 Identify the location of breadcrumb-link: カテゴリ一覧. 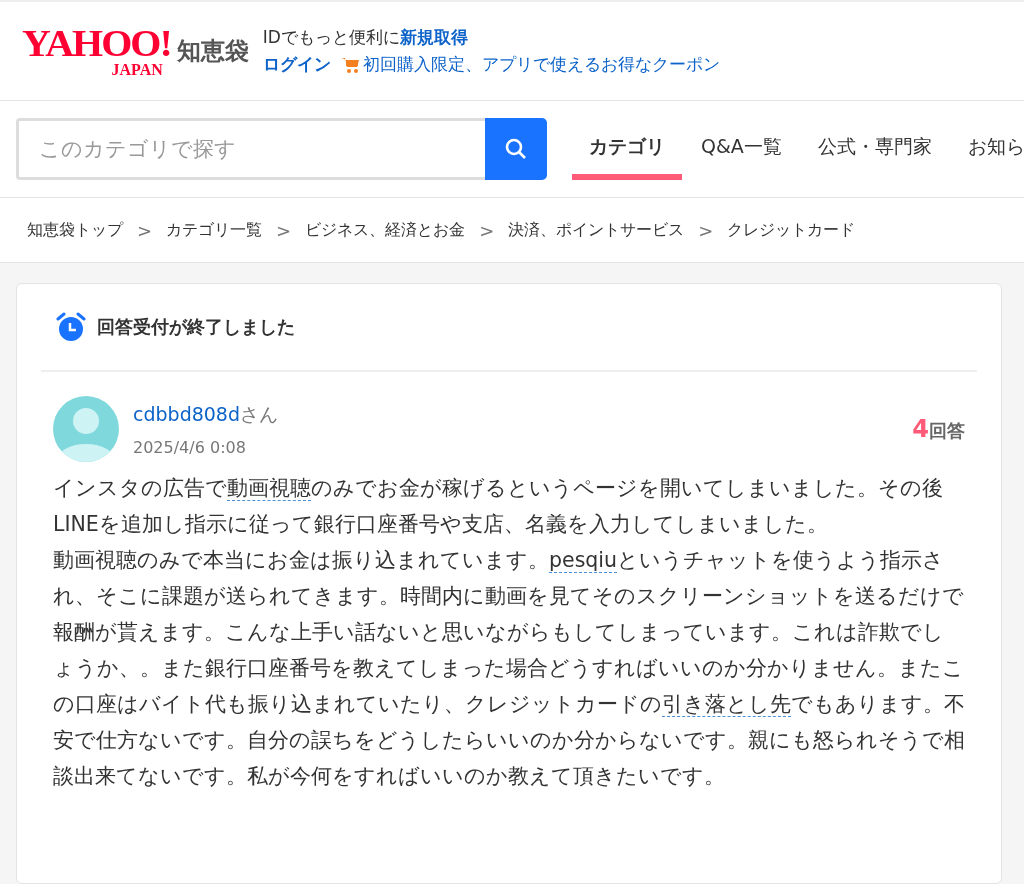
(214, 230).